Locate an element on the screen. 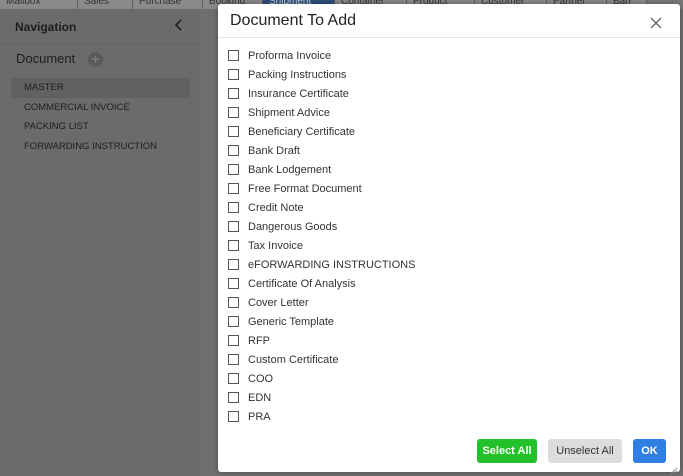 This screenshot has height=476, width=683. document-option-label: eFORWARDING INSTRUCTIONS is located at coordinates (332, 264).